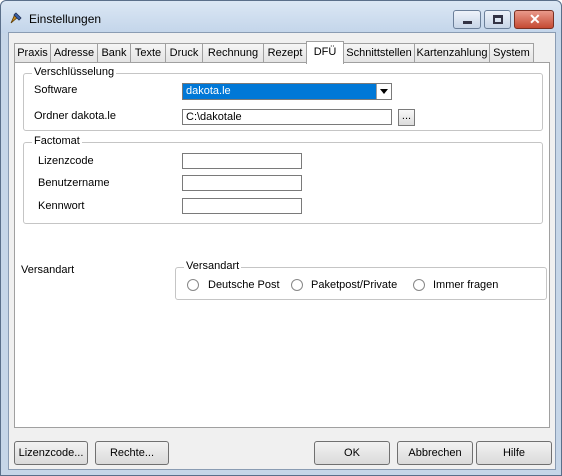 The height and width of the screenshot is (476, 562). Describe the element at coordinates (297, 285) in the screenshot. I see `radio-paketpost-private` at that location.